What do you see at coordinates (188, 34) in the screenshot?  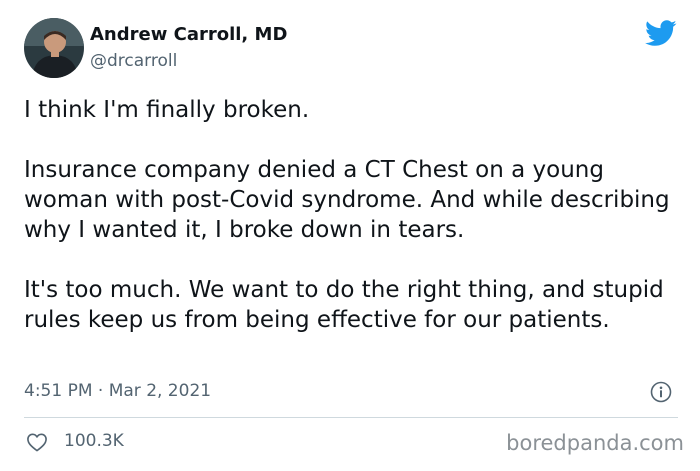 I see `author-name: Andrew Carroll, MD` at bounding box center [188, 34].